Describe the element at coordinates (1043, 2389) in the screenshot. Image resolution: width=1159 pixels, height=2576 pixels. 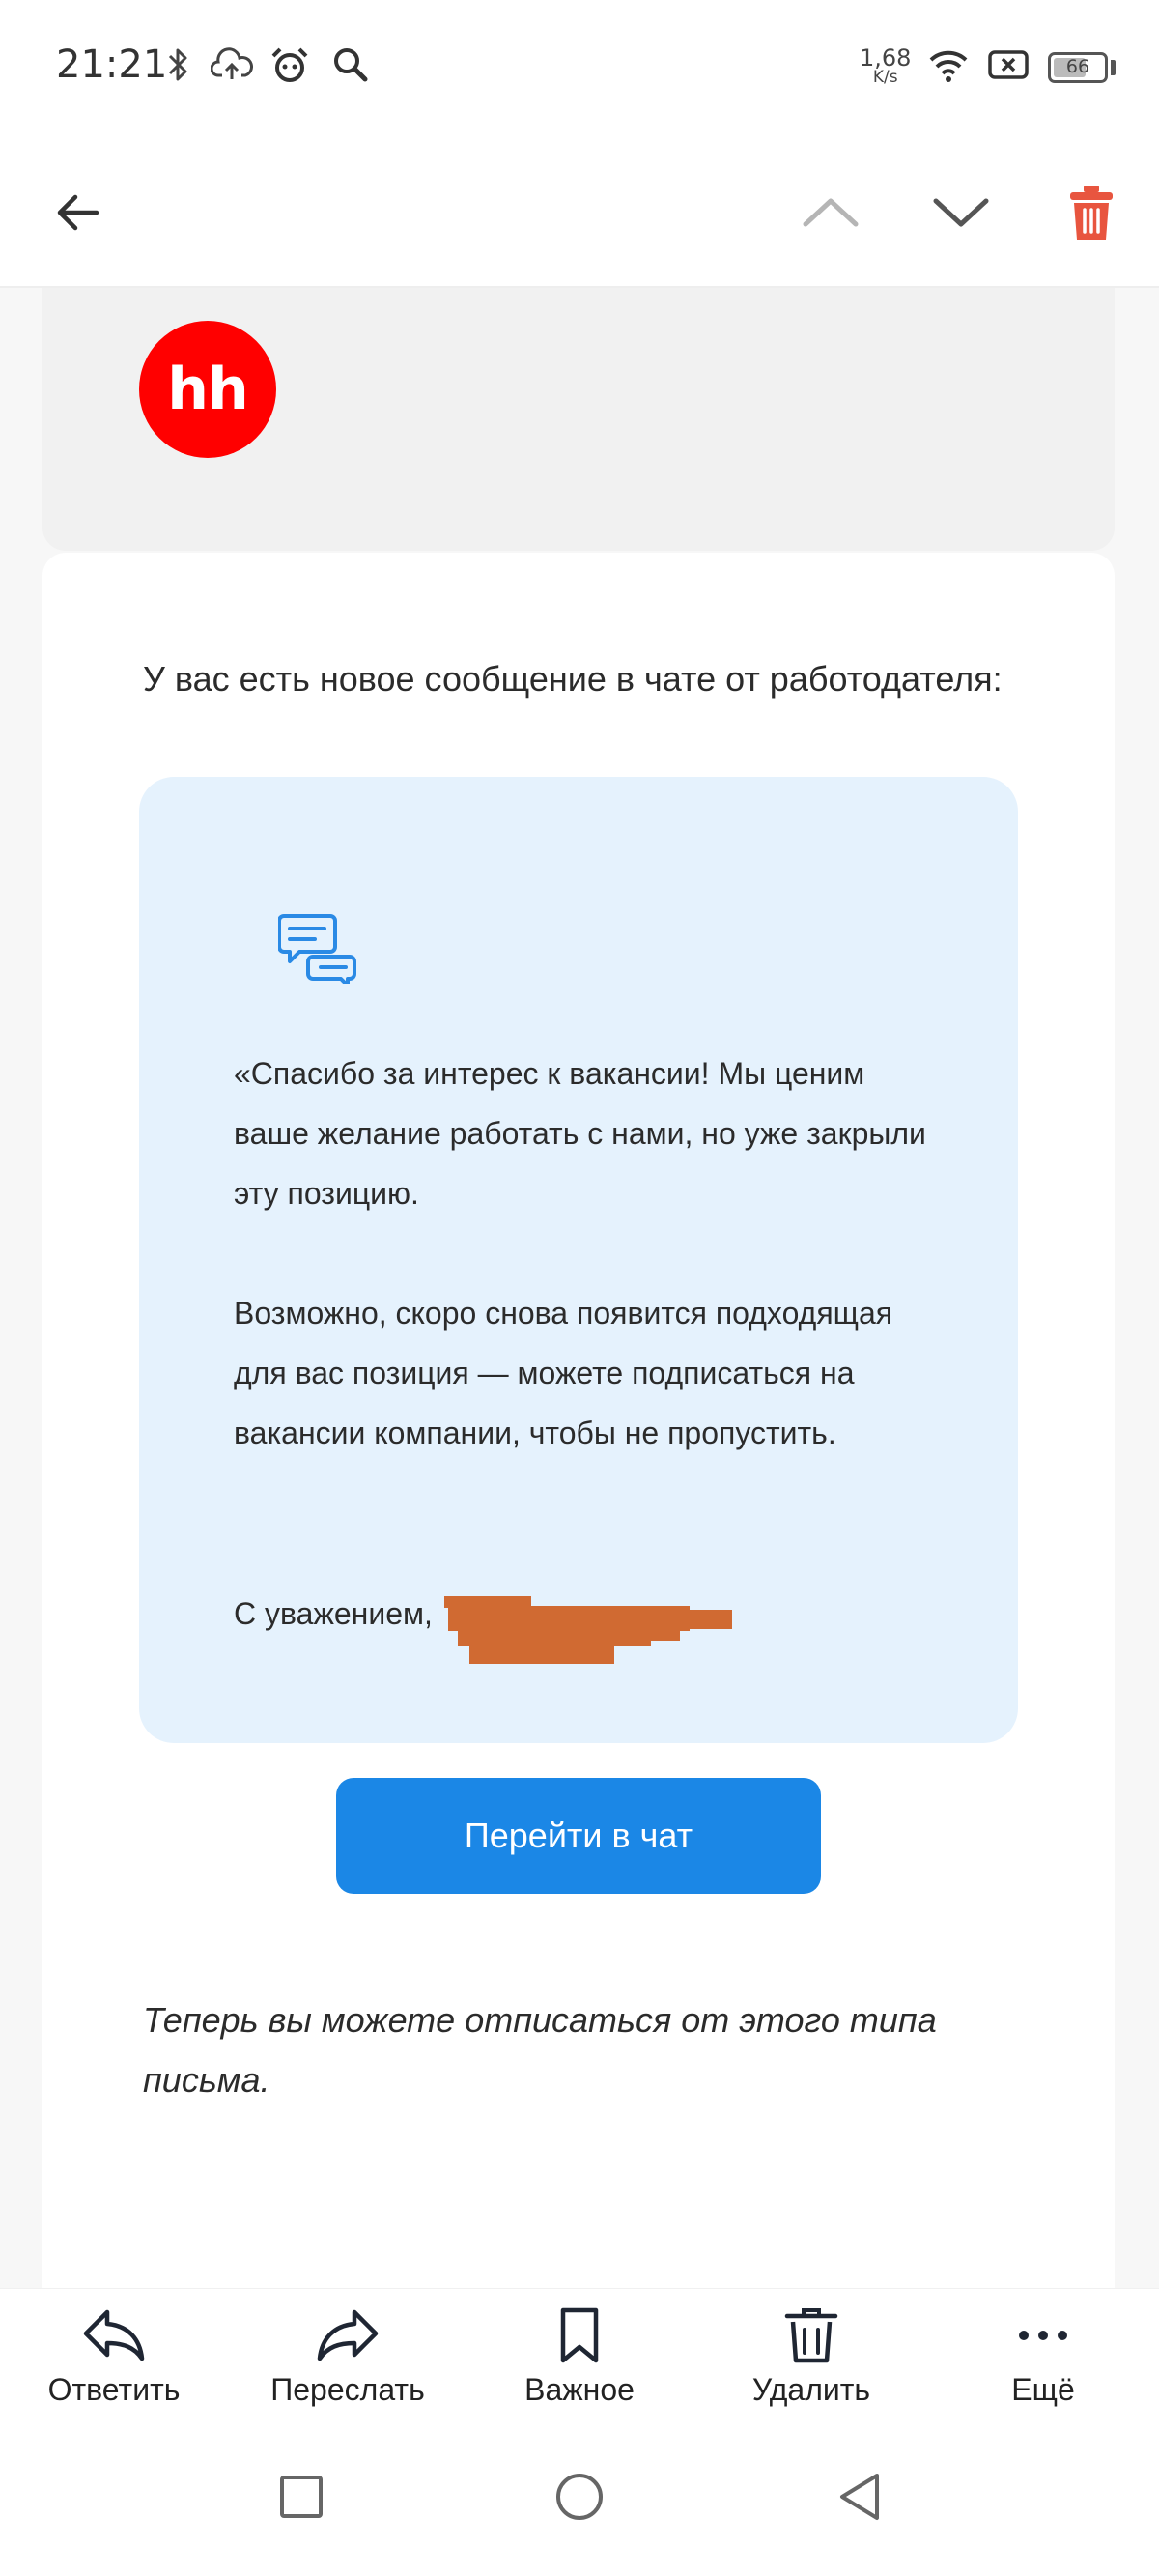
I see `more-label: Ещё` at that location.